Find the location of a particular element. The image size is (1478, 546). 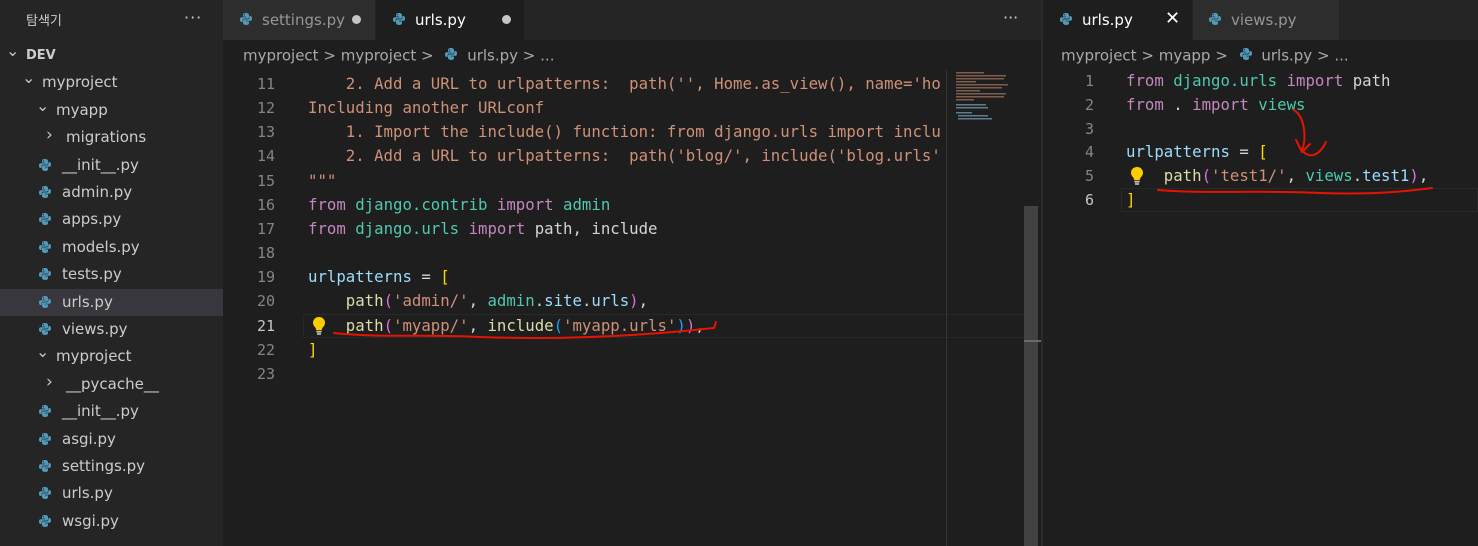

underline-annotation-left is located at coordinates (525, 330).